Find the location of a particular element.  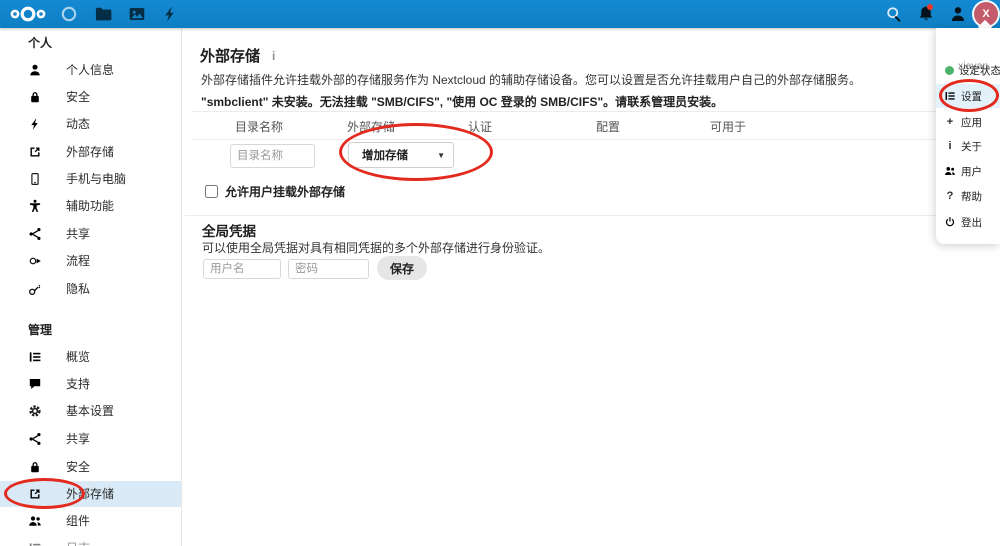

allow-user-mount-label: 允许用户挂载外部存储 is located at coordinates (285, 192).